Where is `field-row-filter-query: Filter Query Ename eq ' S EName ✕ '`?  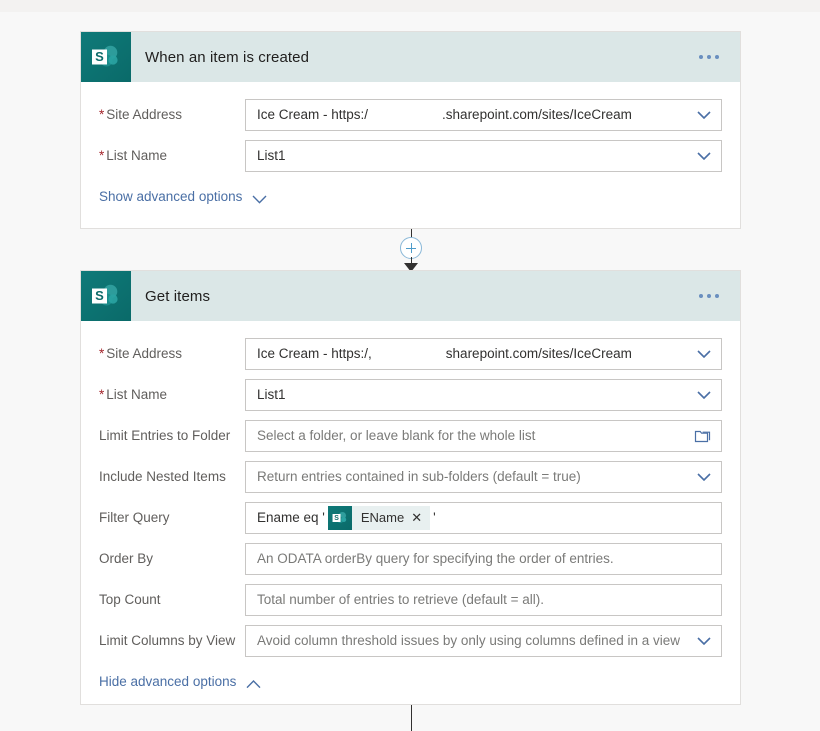
field-row-filter-query: Filter Query Ename eq ' S EName ✕ ' is located at coordinates (410, 517).